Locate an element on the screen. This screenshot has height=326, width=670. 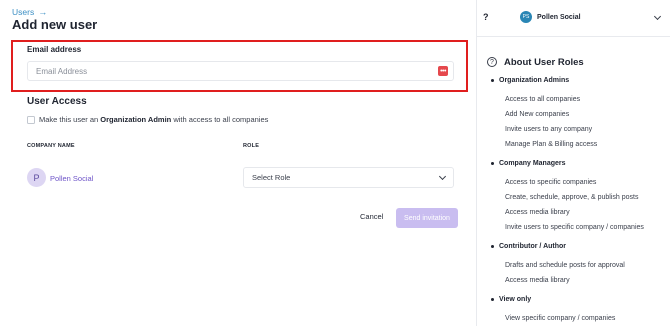
email-label: Email address is located at coordinates (54, 49).